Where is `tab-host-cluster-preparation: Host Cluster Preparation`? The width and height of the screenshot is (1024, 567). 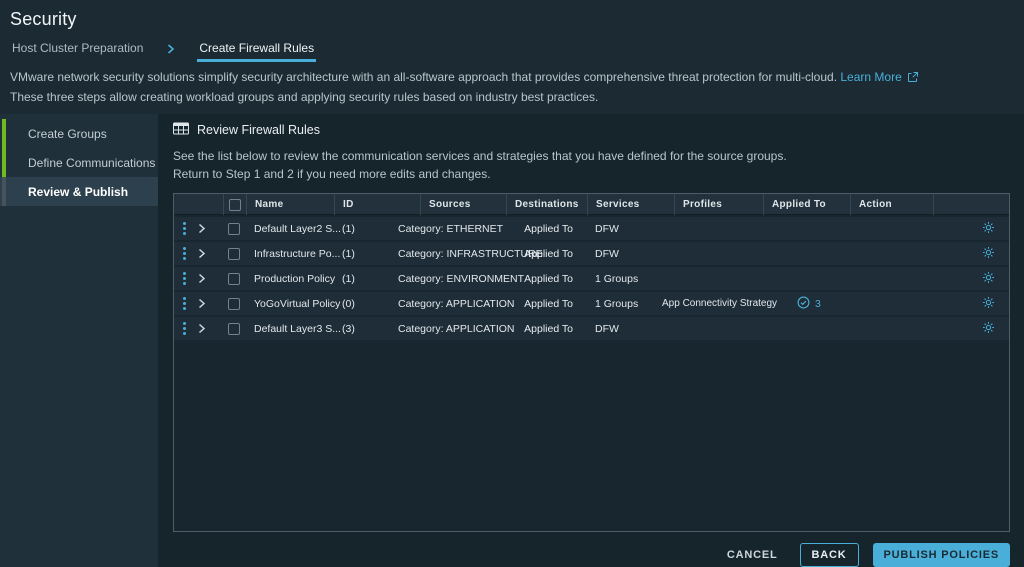 tab-host-cluster-preparation: Host Cluster Preparation is located at coordinates (77, 49).